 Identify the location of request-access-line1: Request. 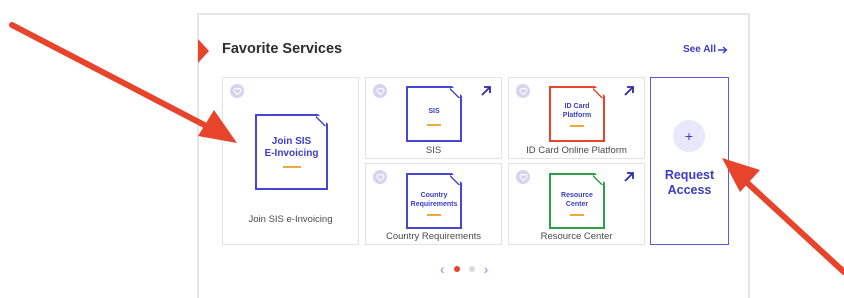
(689, 175).